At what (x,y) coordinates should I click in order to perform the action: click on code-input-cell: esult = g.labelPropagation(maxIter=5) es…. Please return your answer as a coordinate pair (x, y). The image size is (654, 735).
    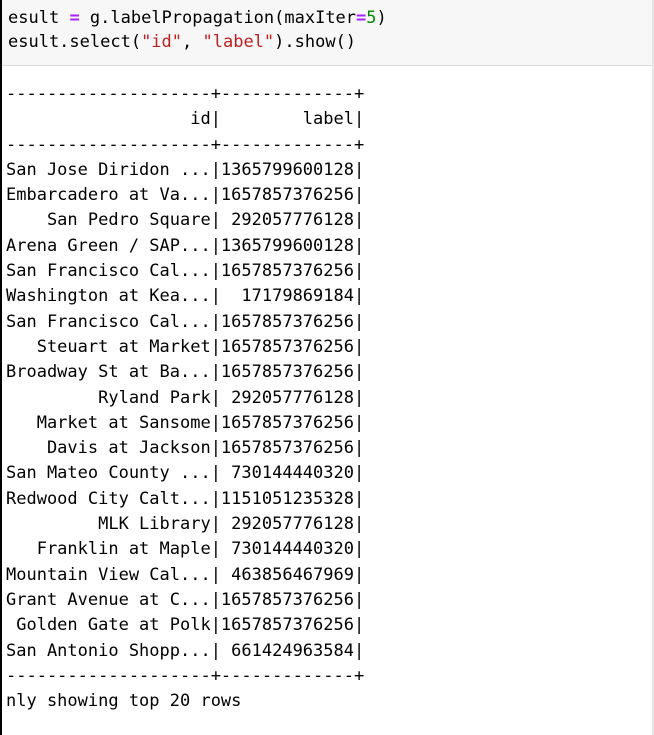
    Looking at the image, I should click on (327, 33).